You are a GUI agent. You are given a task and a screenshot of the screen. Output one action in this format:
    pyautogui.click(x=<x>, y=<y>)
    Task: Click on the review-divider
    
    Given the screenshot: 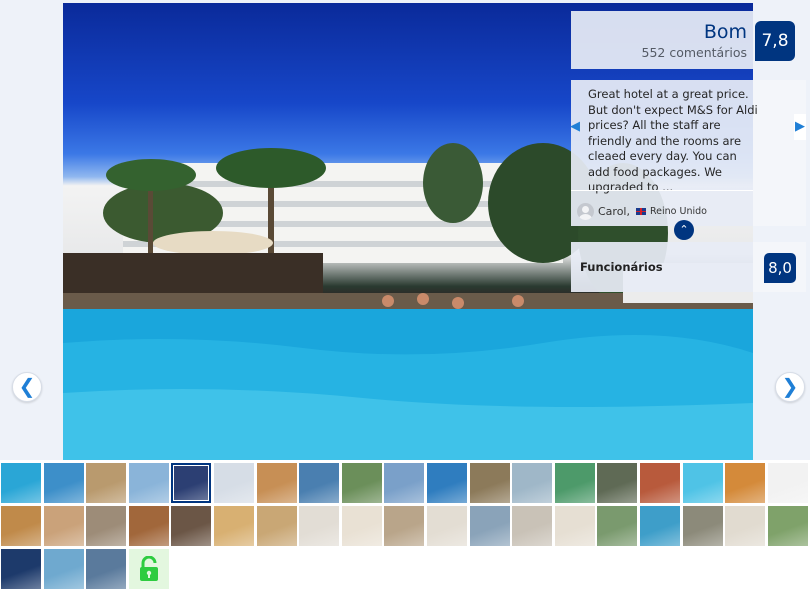 What is the action you would take?
    pyautogui.click(x=662, y=190)
    